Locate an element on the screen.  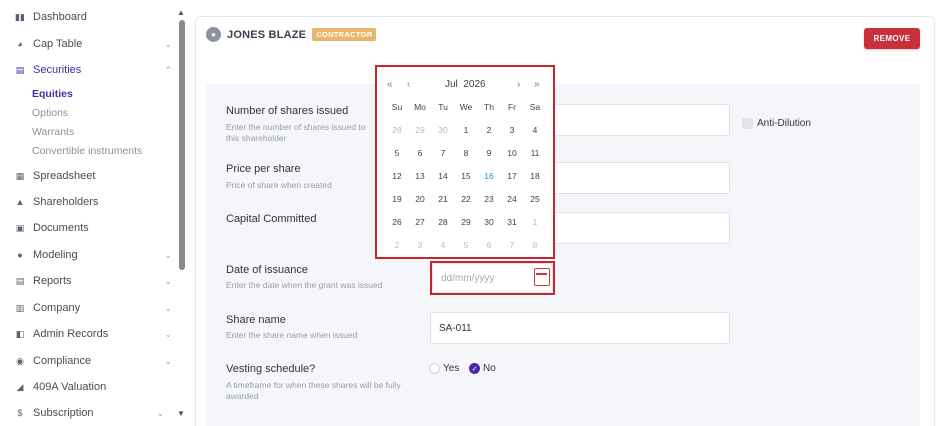
sidebar-item-shareholders: ▲ Shareholders is located at coordinates (95, 202).